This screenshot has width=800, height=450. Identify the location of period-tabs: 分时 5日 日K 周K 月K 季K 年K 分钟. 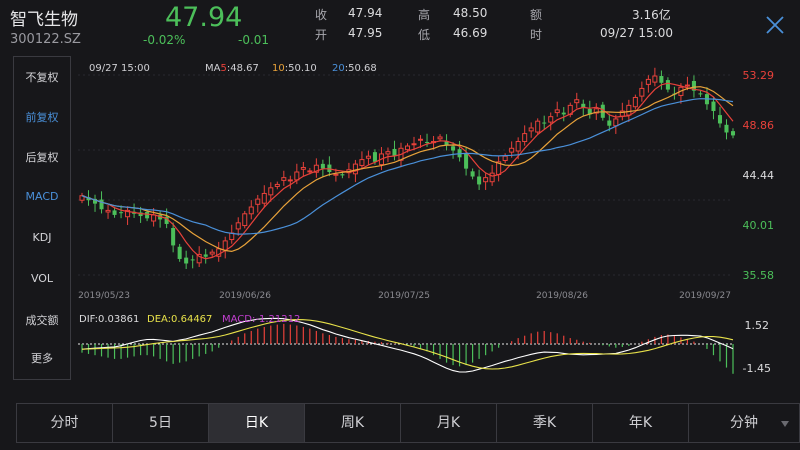
(408, 423).